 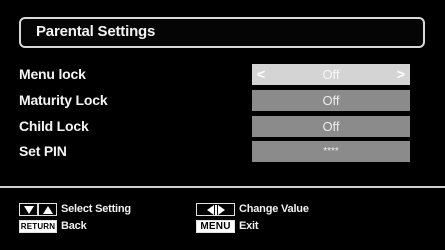 What do you see at coordinates (28, 209) in the screenshot?
I see `down-arrow-key-icon` at bounding box center [28, 209].